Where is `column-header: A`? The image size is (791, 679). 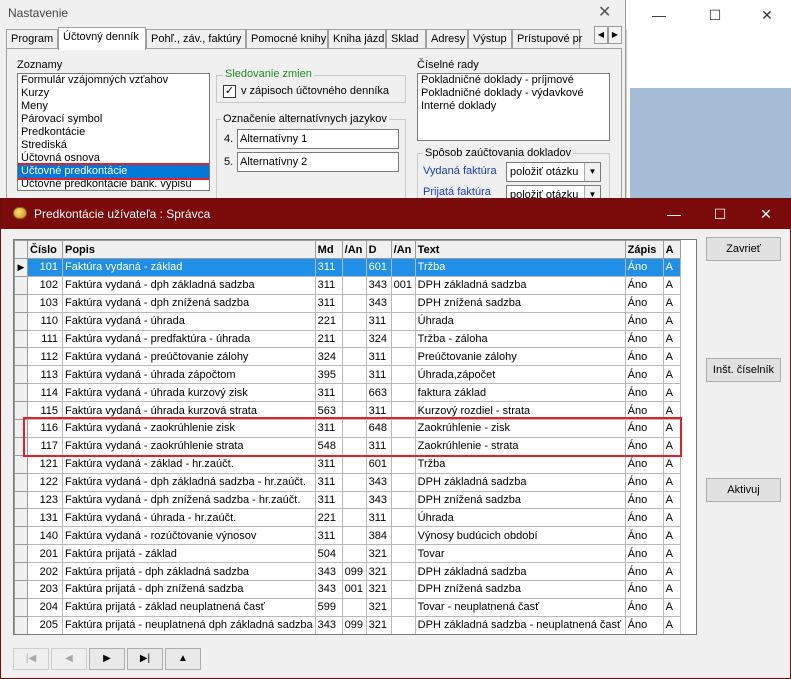
column-header: A is located at coordinates (671, 249).